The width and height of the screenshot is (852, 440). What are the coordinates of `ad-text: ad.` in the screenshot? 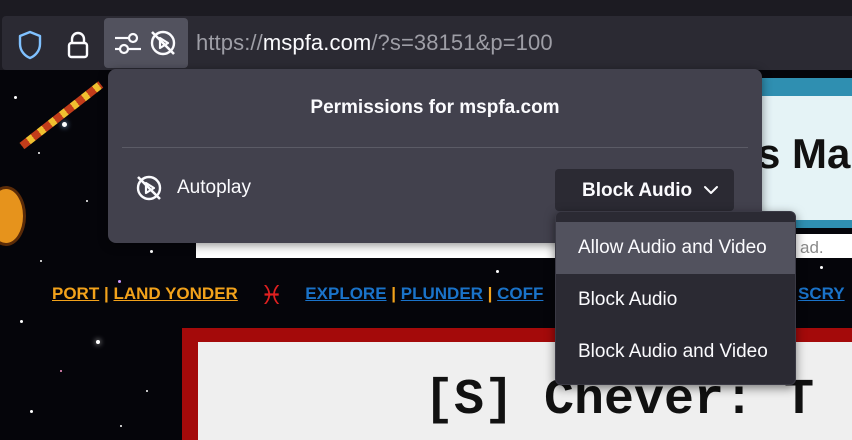 It's located at (812, 247).